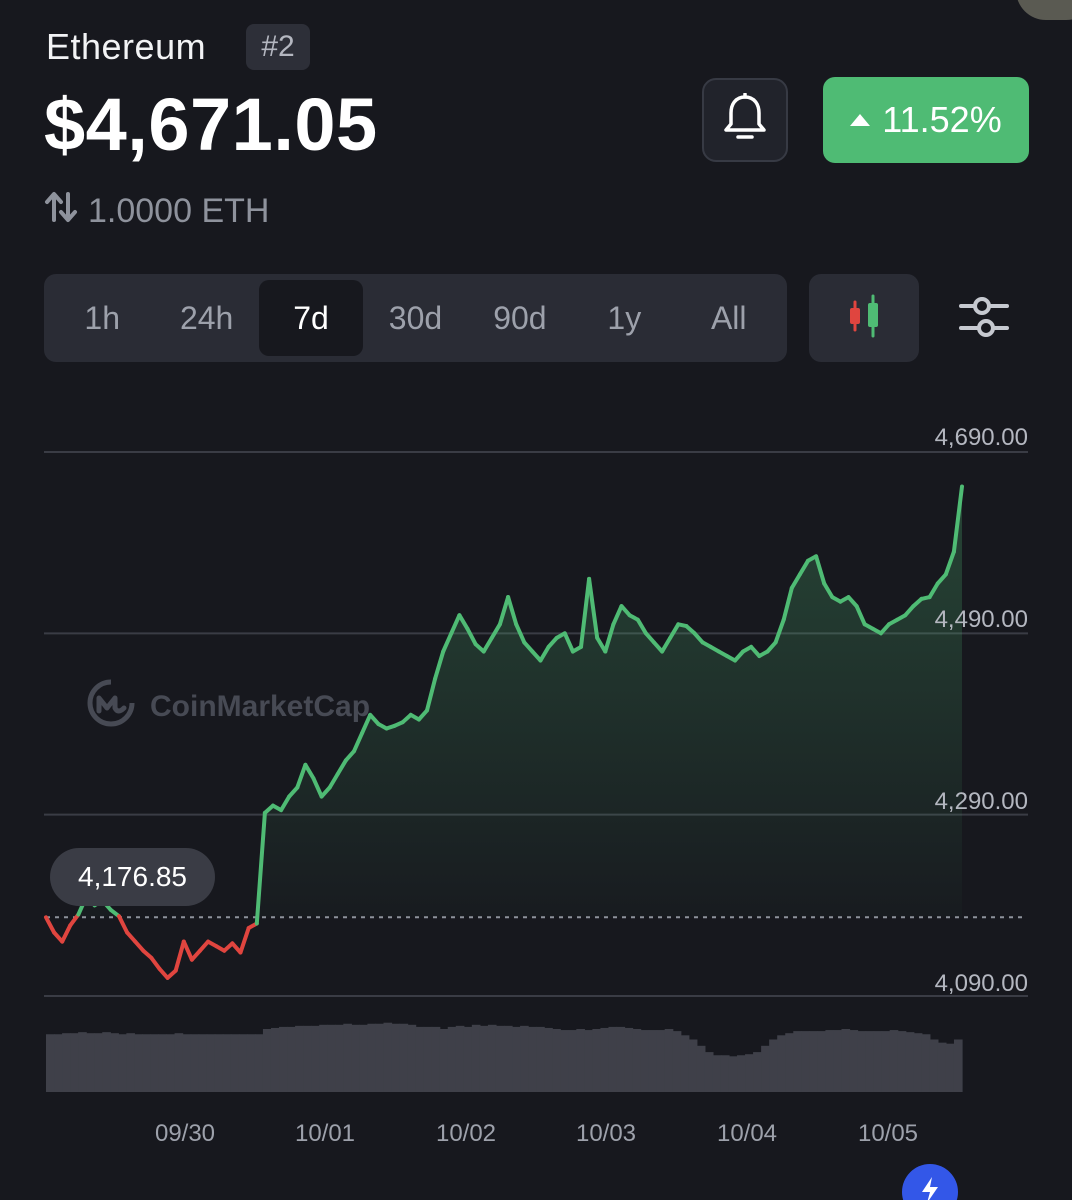  I want to click on asset-price: $4,671.05, so click(211, 124).